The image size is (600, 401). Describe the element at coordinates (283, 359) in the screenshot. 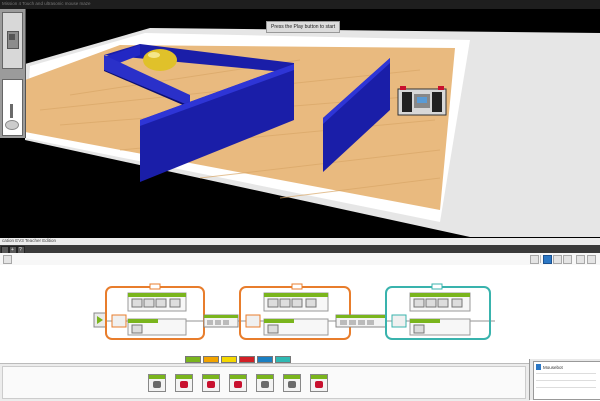

I see `palette-tab-myblocks` at that location.